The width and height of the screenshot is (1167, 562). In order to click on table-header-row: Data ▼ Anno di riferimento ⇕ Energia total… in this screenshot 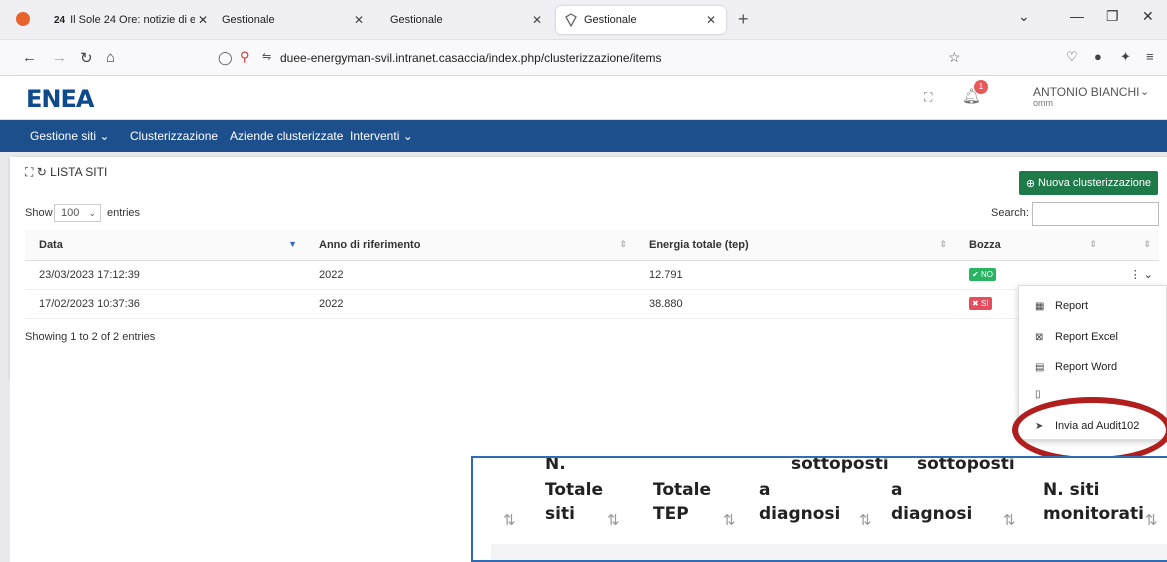, I will do `click(592, 245)`.